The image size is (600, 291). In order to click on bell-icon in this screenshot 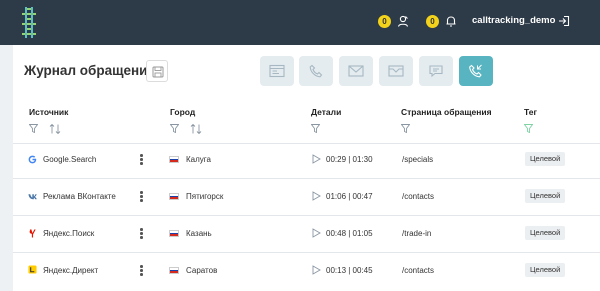, I will do `click(451, 21)`.